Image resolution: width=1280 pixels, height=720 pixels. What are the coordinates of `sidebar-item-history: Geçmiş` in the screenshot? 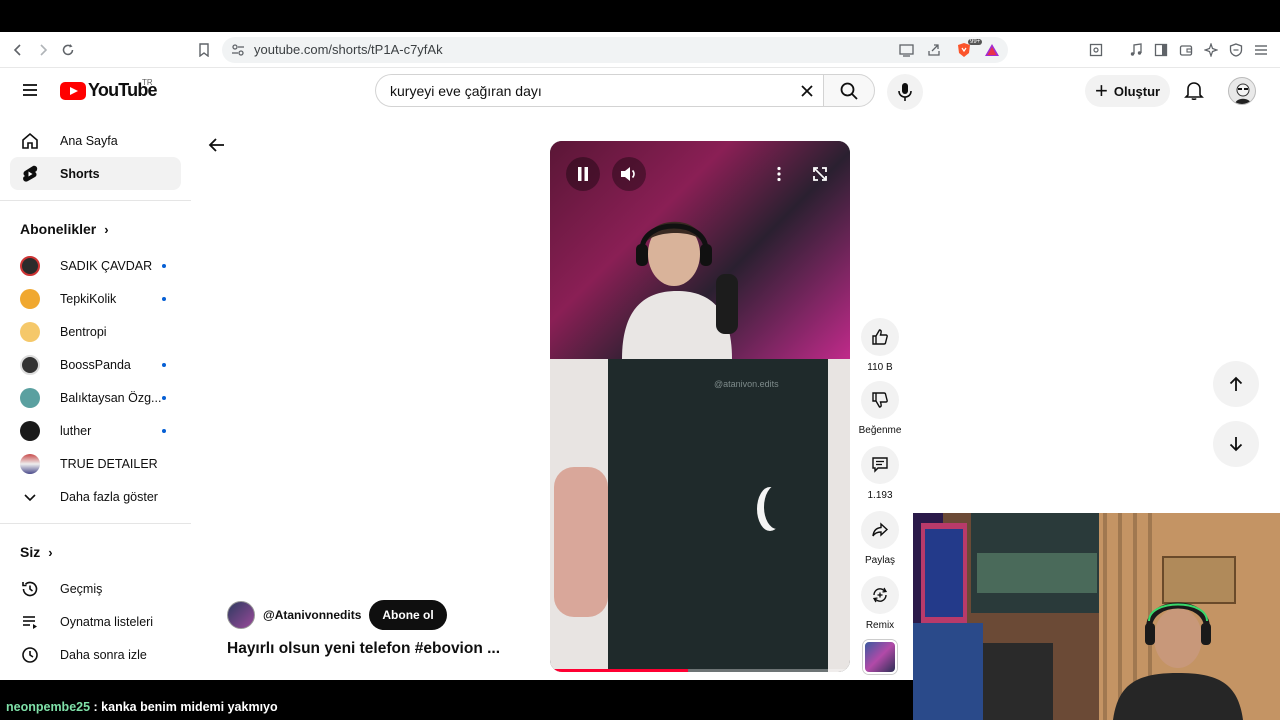 It's located at (95, 588).